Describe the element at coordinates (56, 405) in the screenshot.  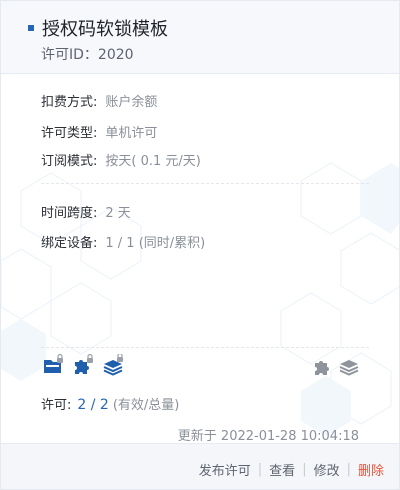
I see `license-label: 许可:` at that location.